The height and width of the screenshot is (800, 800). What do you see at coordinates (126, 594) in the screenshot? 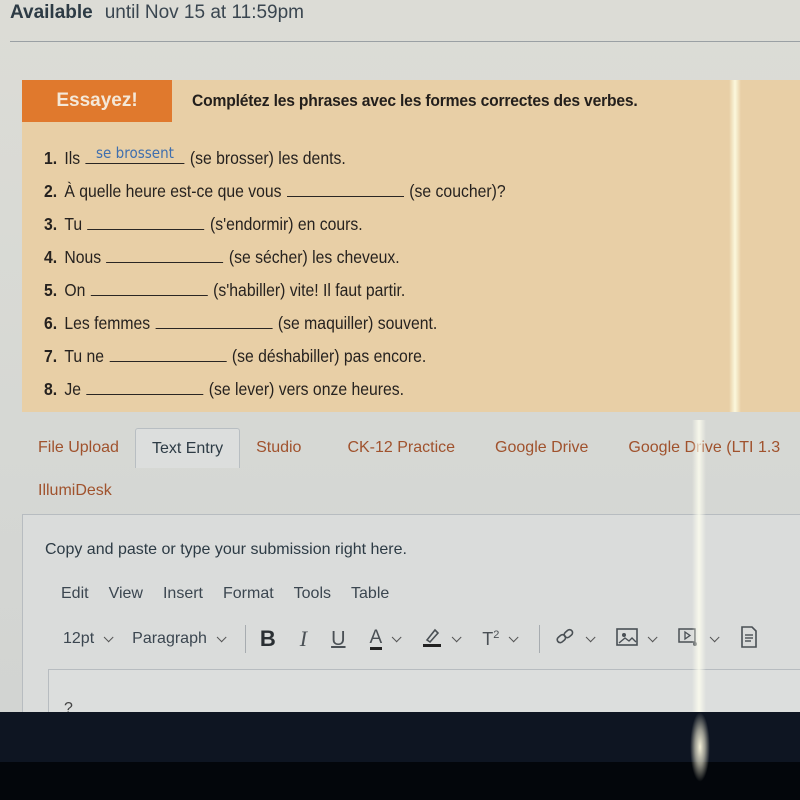
I see `menu-view: View` at bounding box center [126, 594].